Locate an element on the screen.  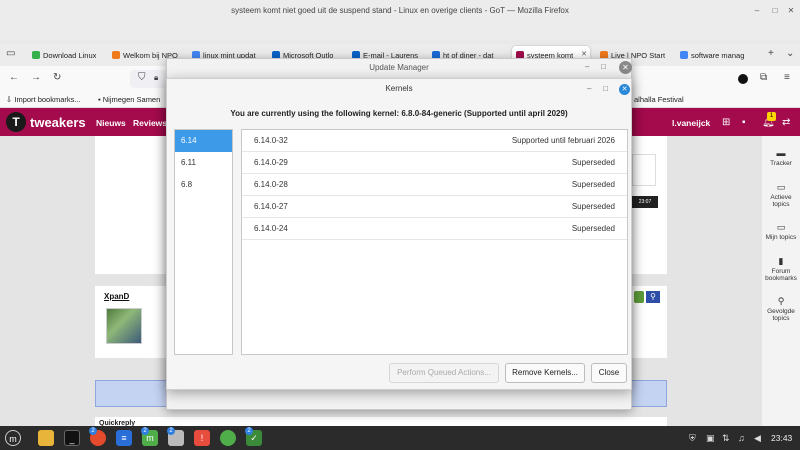
clock: 23:43 is located at coordinates (781, 438).